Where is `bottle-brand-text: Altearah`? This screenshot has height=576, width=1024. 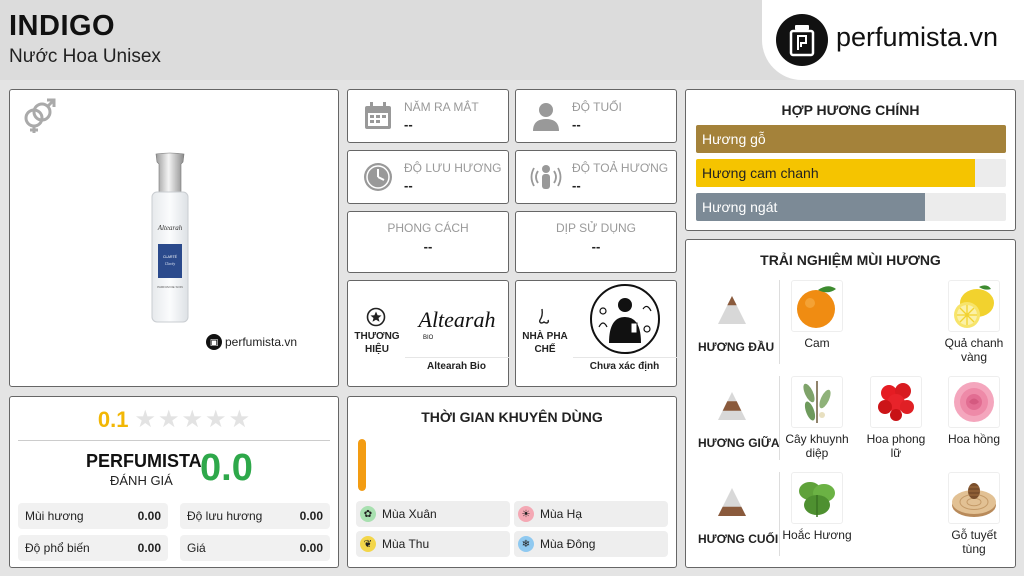 bottle-brand-text: Altearah is located at coordinates (170, 228).